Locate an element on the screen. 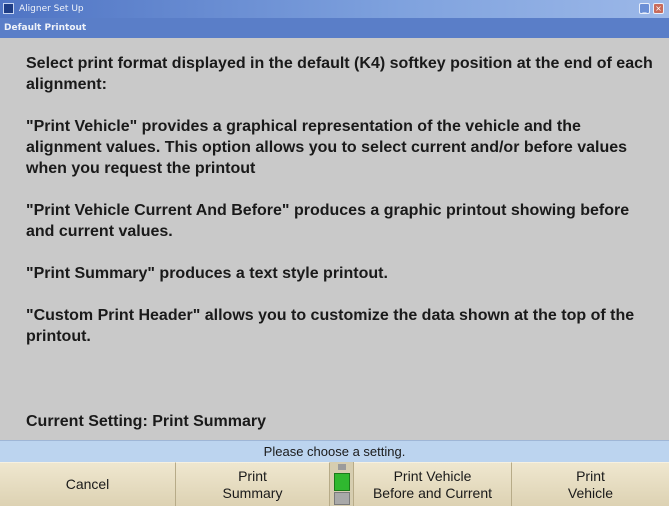 This screenshot has width=669, height=506. minimize-button: _ is located at coordinates (644, 8).